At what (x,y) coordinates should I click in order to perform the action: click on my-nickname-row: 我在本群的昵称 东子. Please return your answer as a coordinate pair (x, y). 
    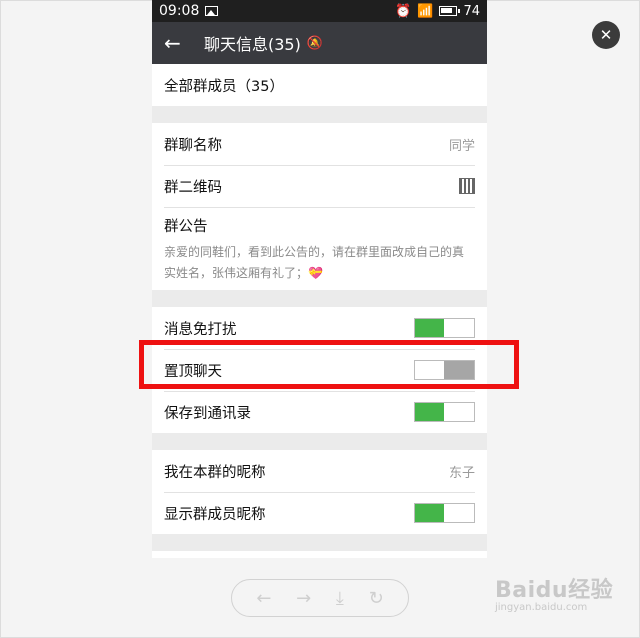
    Looking at the image, I should click on (319, 471).